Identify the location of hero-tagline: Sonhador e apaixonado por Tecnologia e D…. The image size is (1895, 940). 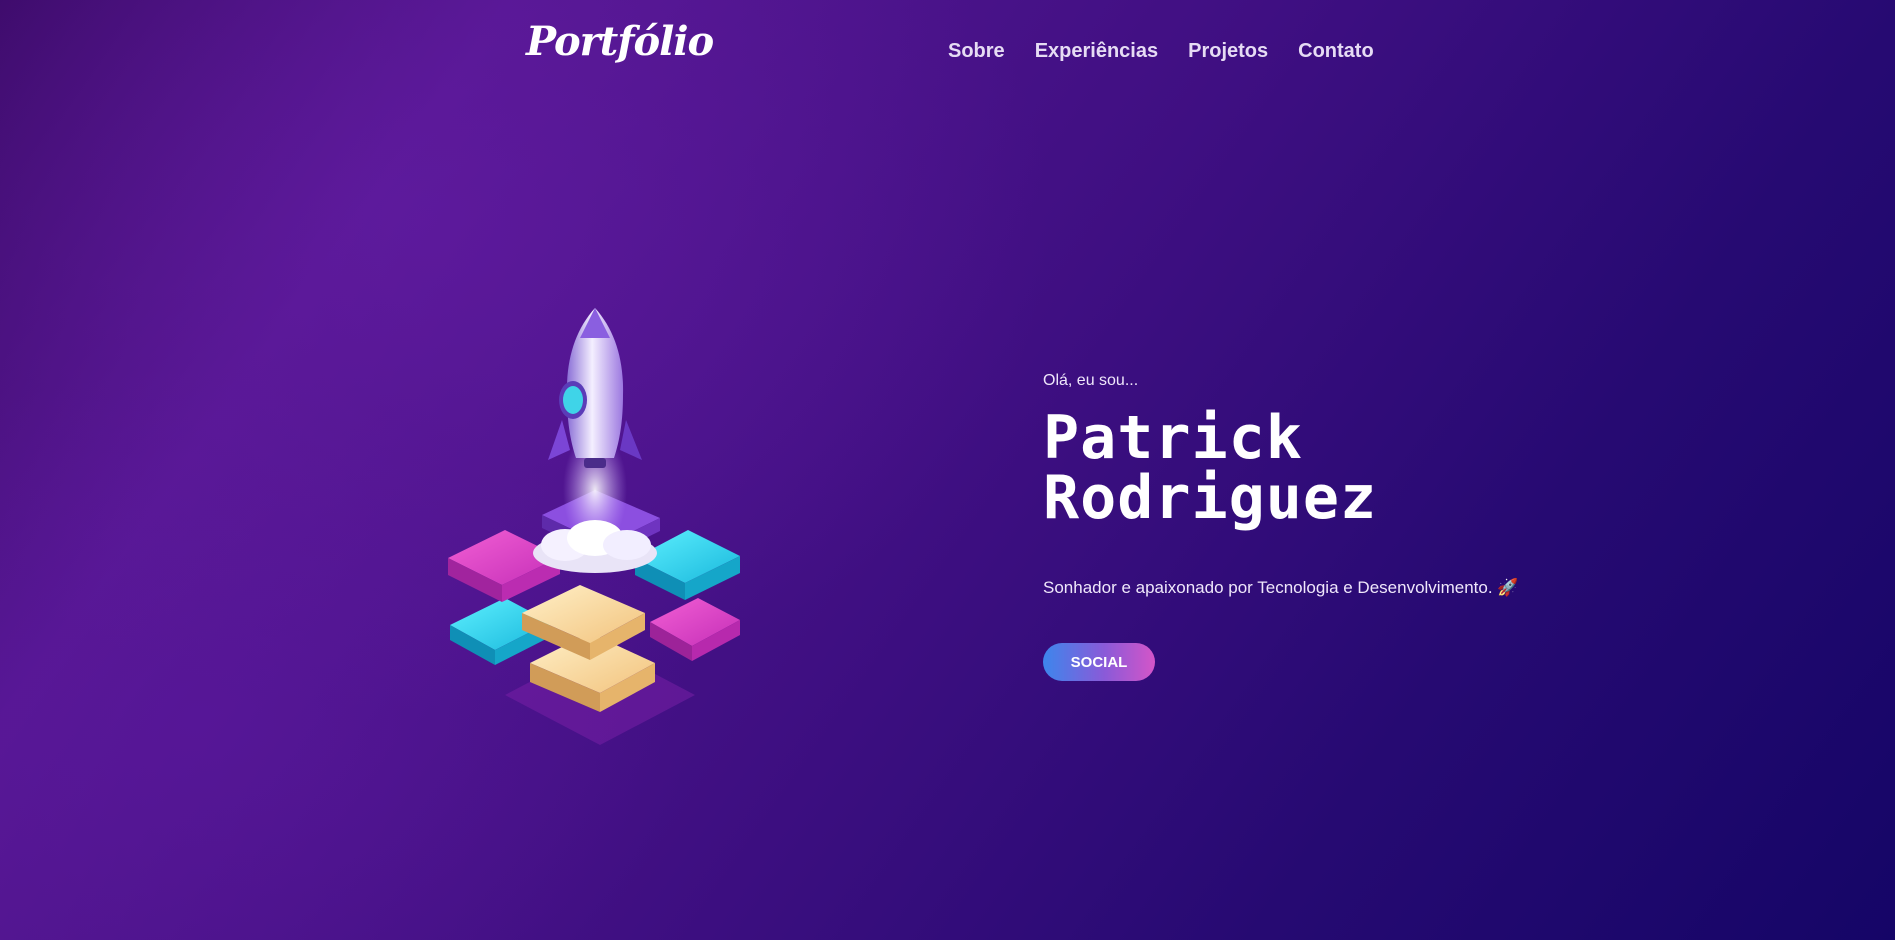
(1281, 587).